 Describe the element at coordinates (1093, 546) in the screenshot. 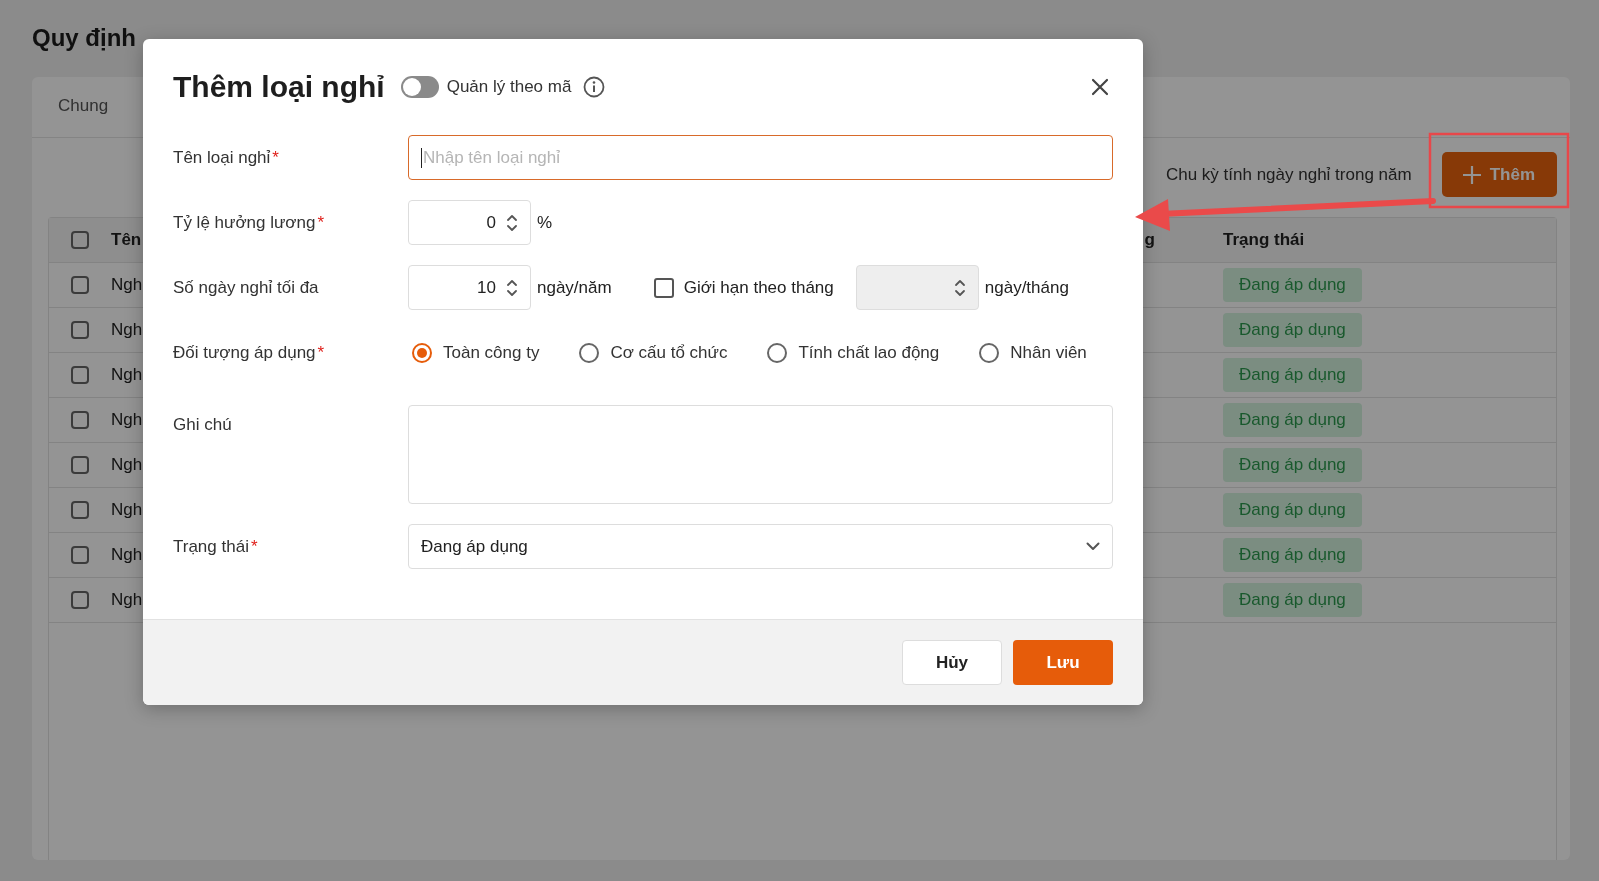

I see `chevron-down-icon` at that location.